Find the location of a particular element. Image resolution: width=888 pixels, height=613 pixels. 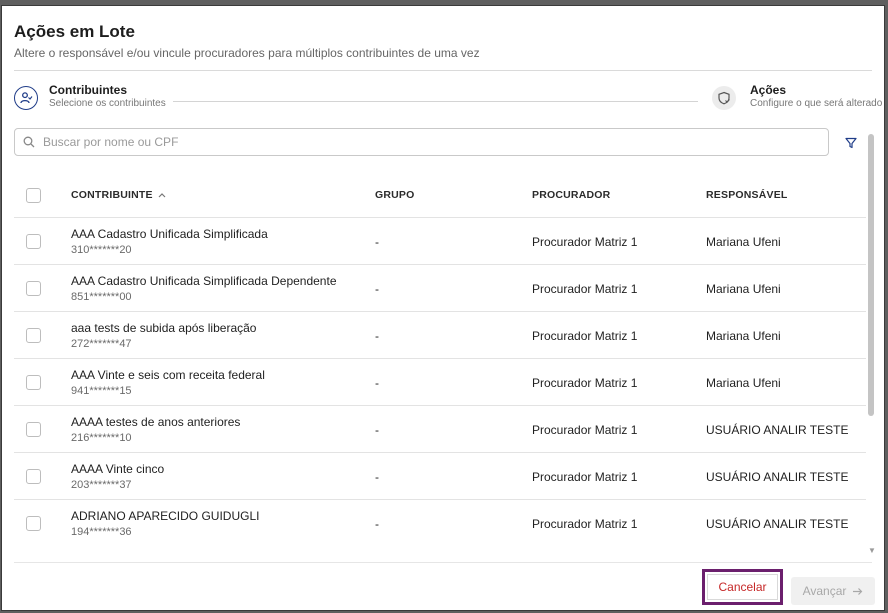

sort-ascending-icon is located at coordinates (162, 195).